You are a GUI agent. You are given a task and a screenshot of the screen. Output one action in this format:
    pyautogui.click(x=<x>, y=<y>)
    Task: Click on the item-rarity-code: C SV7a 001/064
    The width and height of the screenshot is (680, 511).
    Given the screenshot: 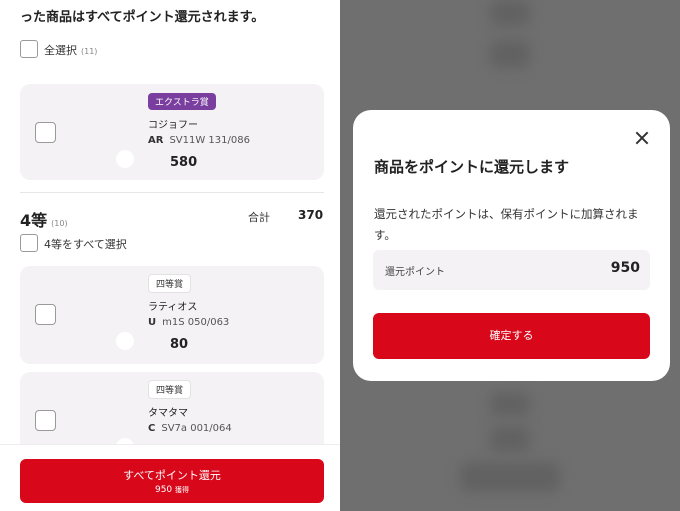 What is the action you would take?
    pyautogui.click(x=190, y=428)
    